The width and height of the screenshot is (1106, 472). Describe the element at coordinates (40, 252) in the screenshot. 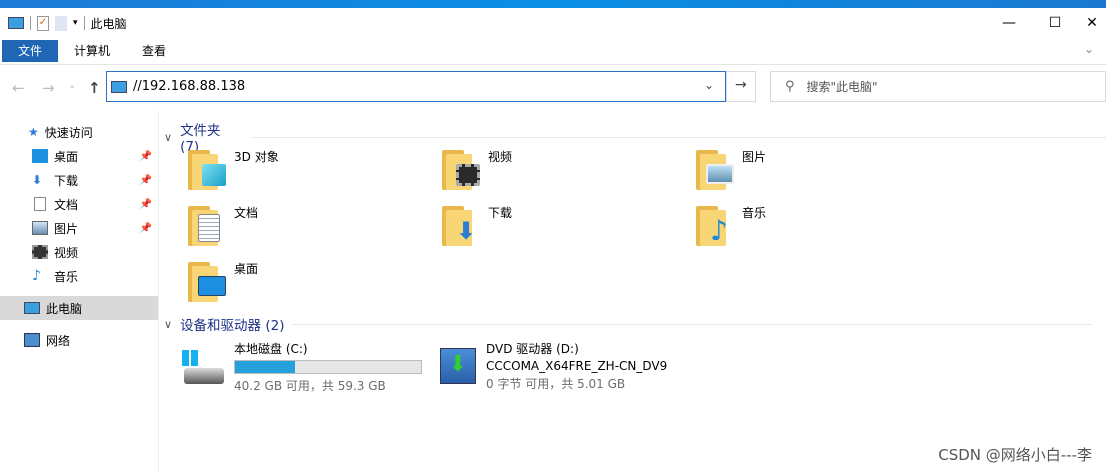

I see `video-icon` at that location.